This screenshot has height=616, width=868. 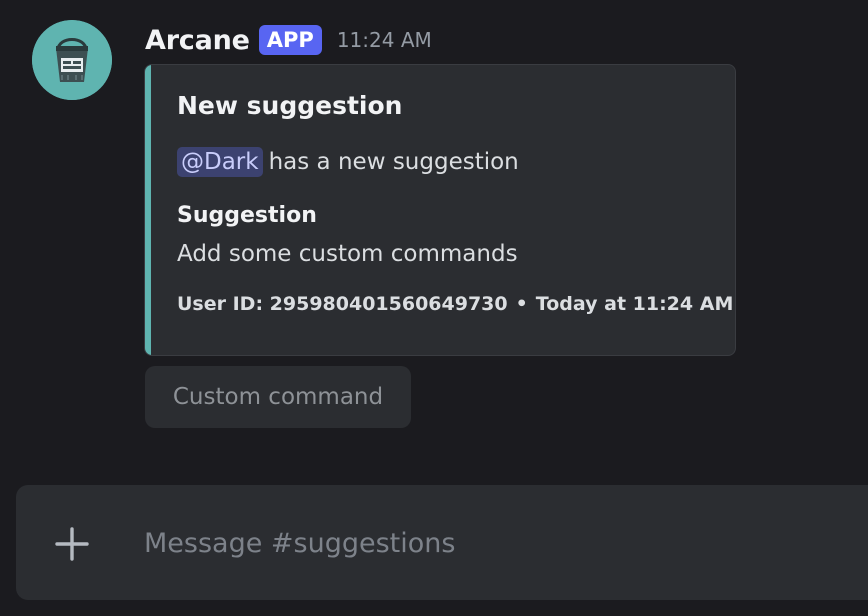 I want to click on embed-description: @Dark has a new suggestion, so click(x=348, y=162).